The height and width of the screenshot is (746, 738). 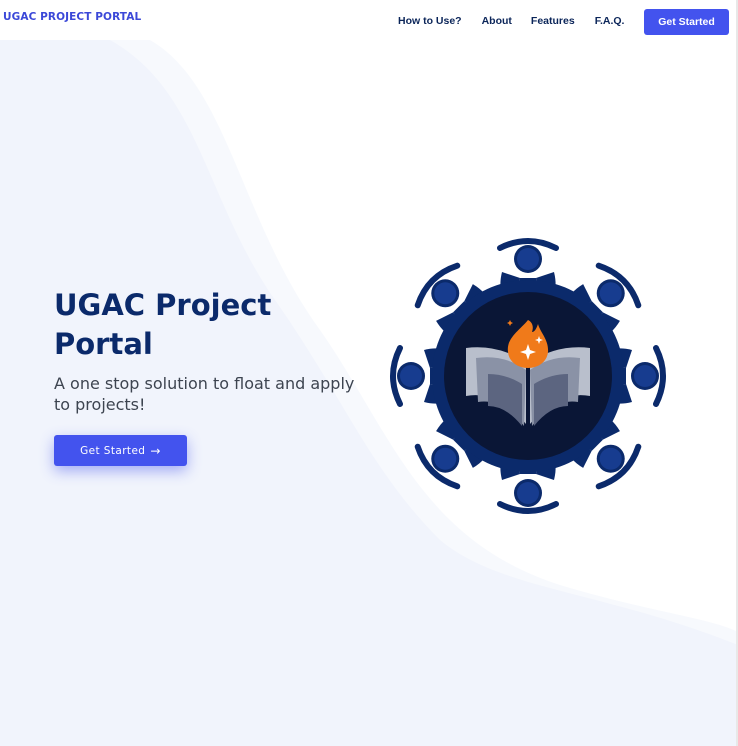 What do you see at coordinates (163, 324) in the screenshot?
I see `hero-title: UGAC Project Portal` at bounding box center [163, 324].